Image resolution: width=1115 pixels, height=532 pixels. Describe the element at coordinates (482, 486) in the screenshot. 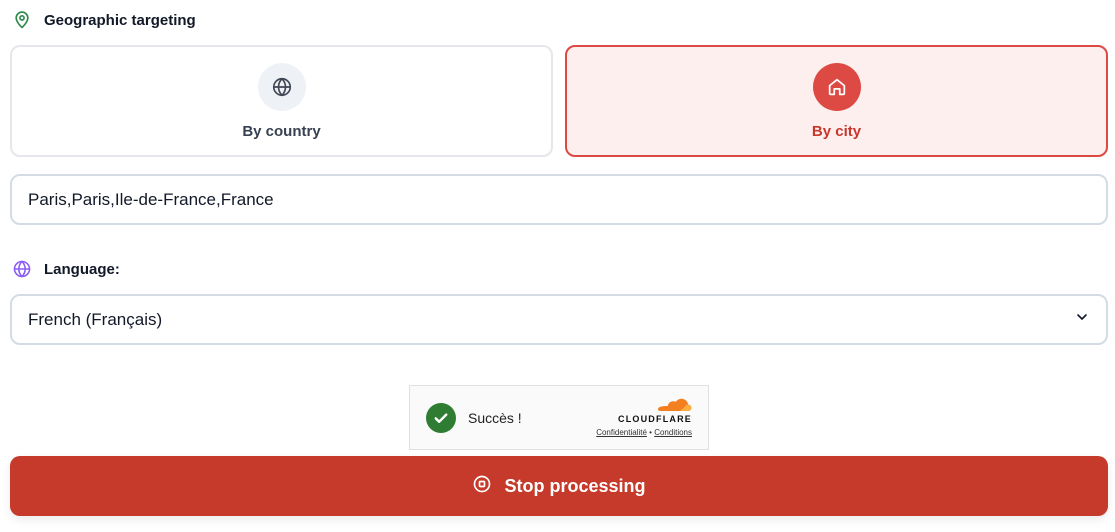

I see `stop-circle-icon` at that location.